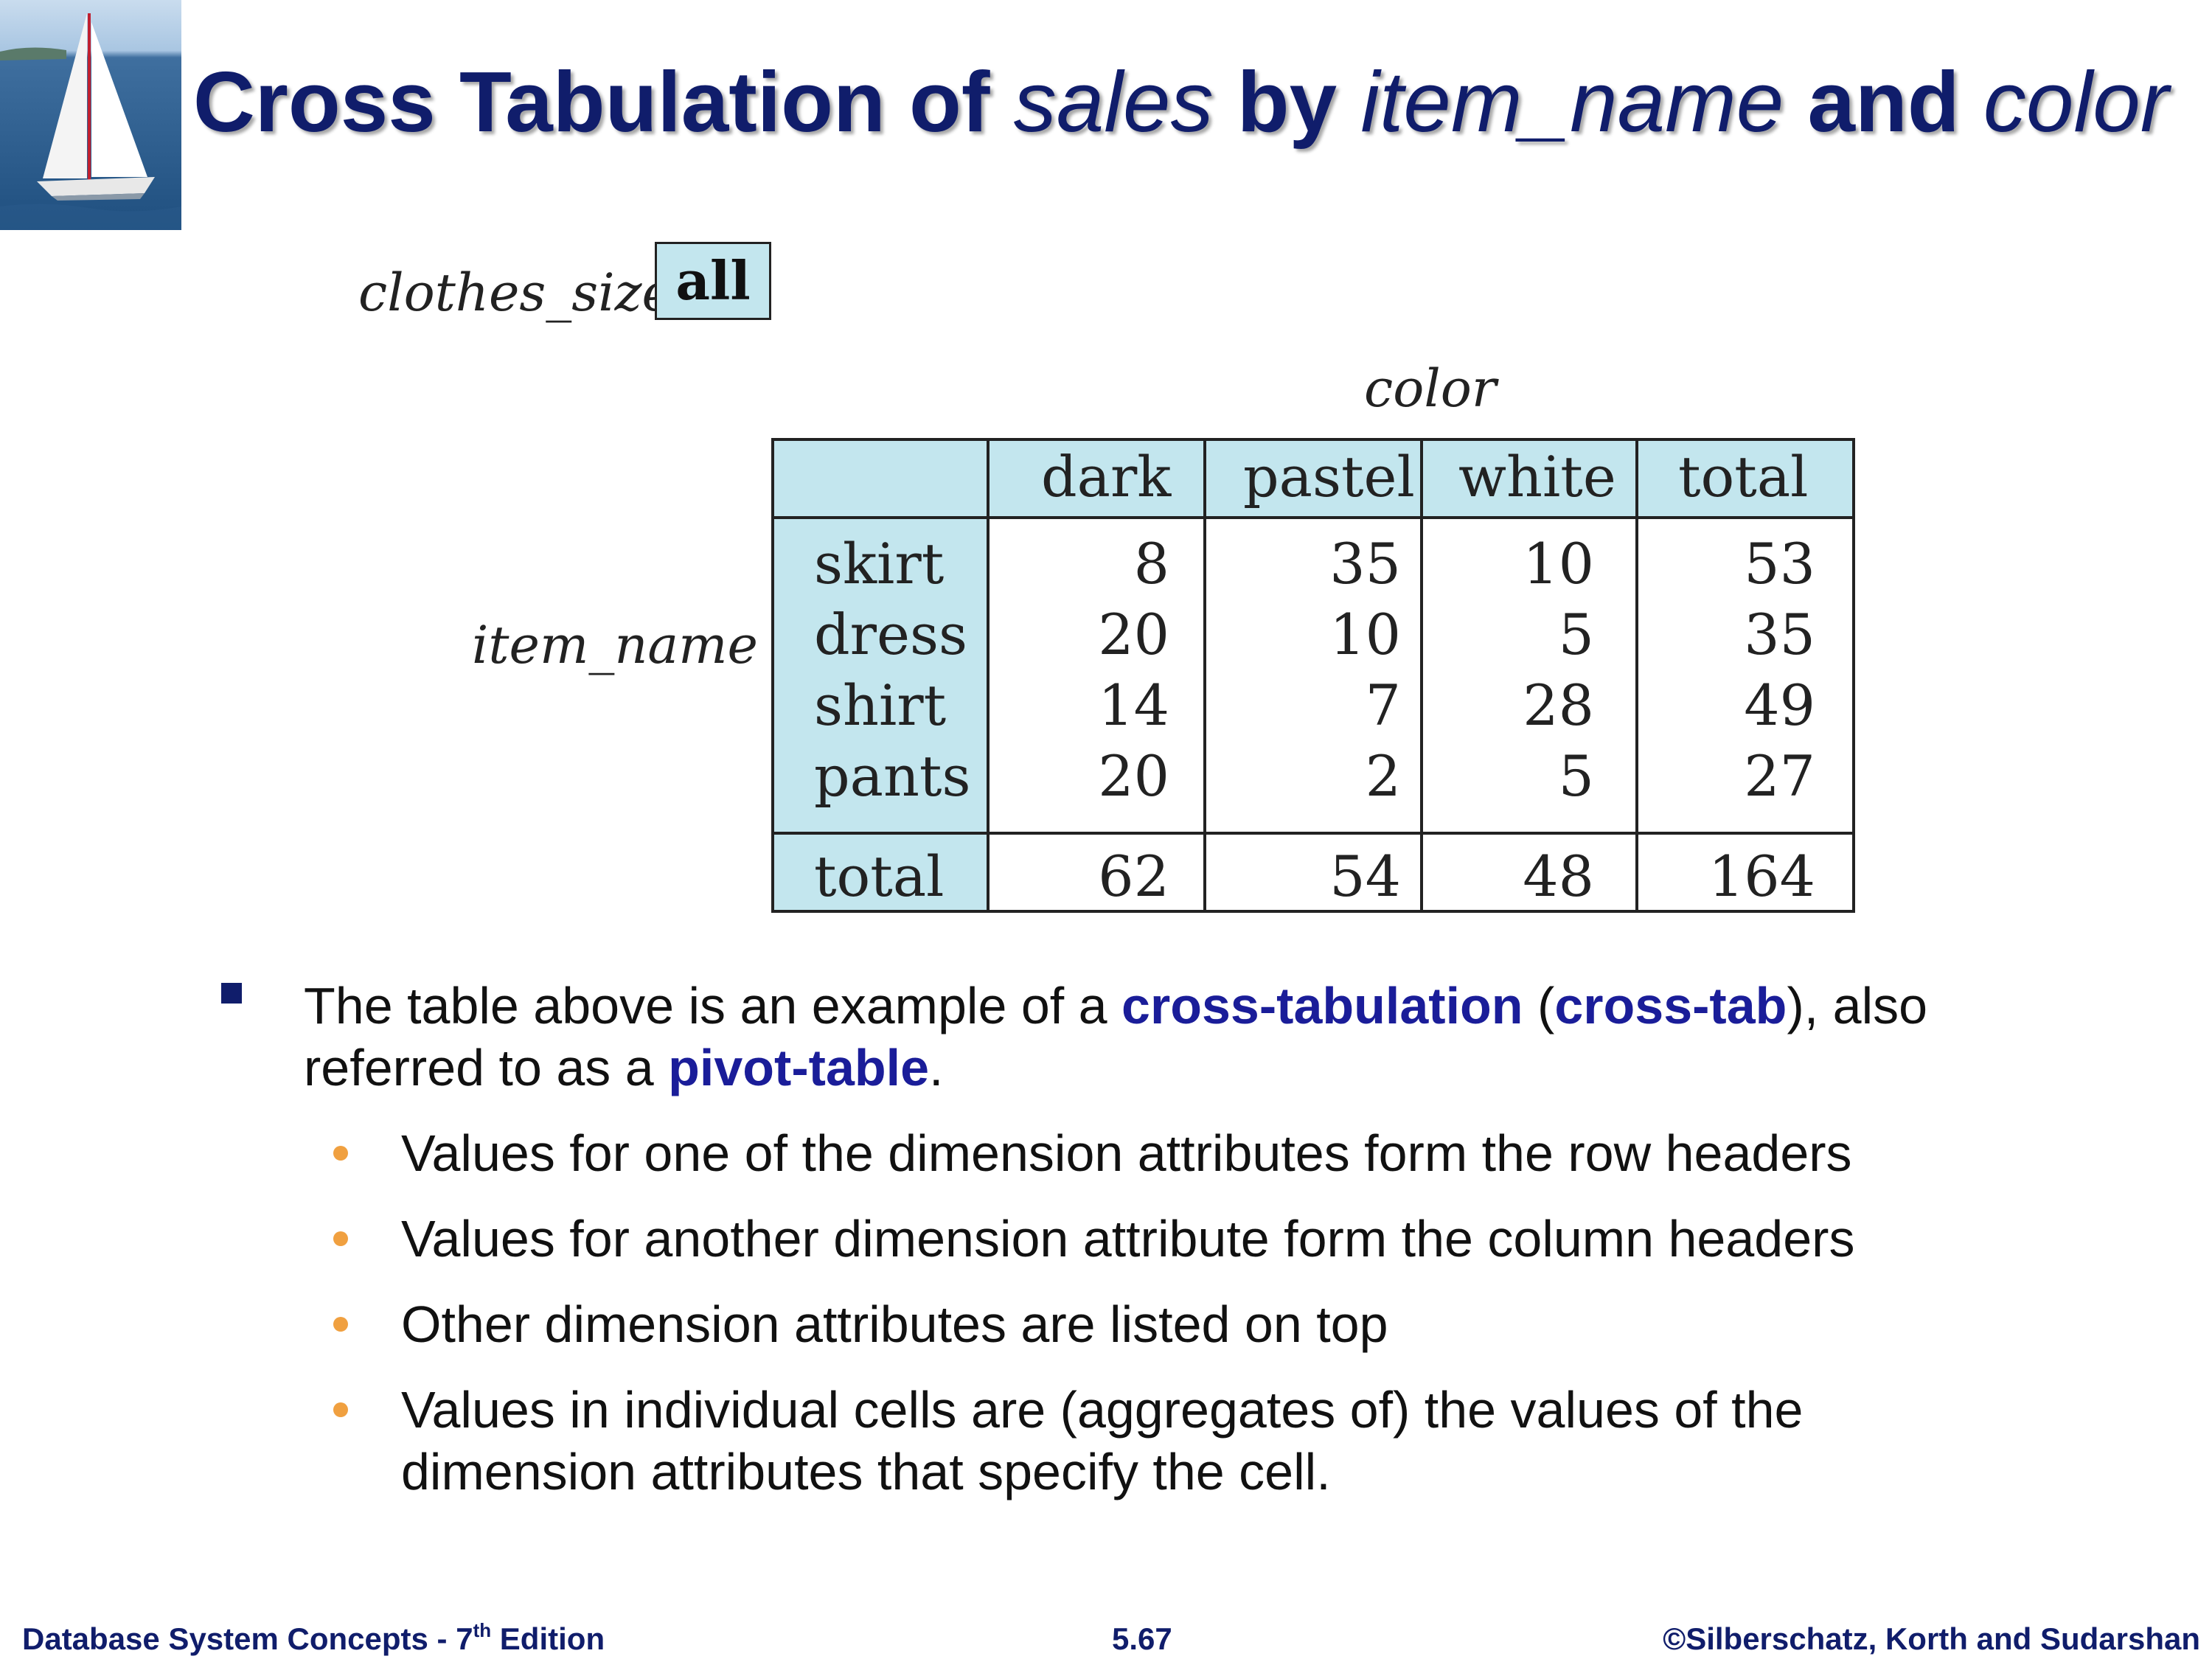 This screenshot has width=2212, height=1659. What do you see at coordinates (1572, 102) in the screenshot?
I see `title-attr-item: item_name` at bounding box center [1572, 102].